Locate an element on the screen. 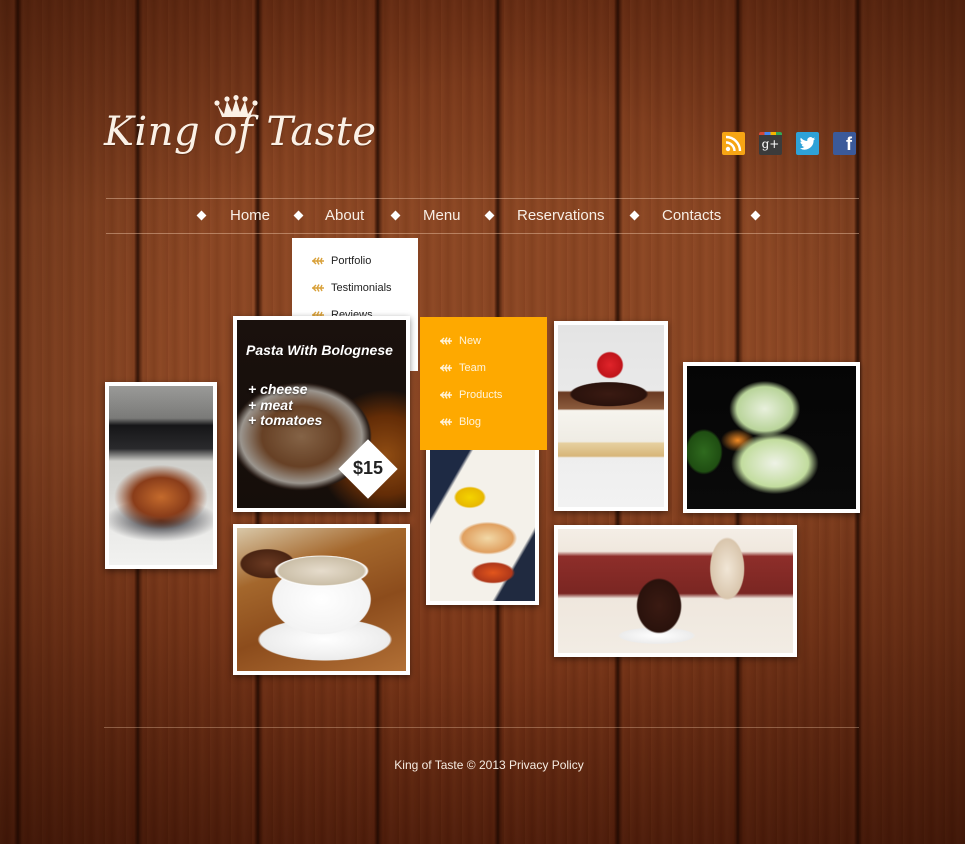 This screenshot has height=844, width=965. dropdown-item-new: New is located at coordinates (460, 341).